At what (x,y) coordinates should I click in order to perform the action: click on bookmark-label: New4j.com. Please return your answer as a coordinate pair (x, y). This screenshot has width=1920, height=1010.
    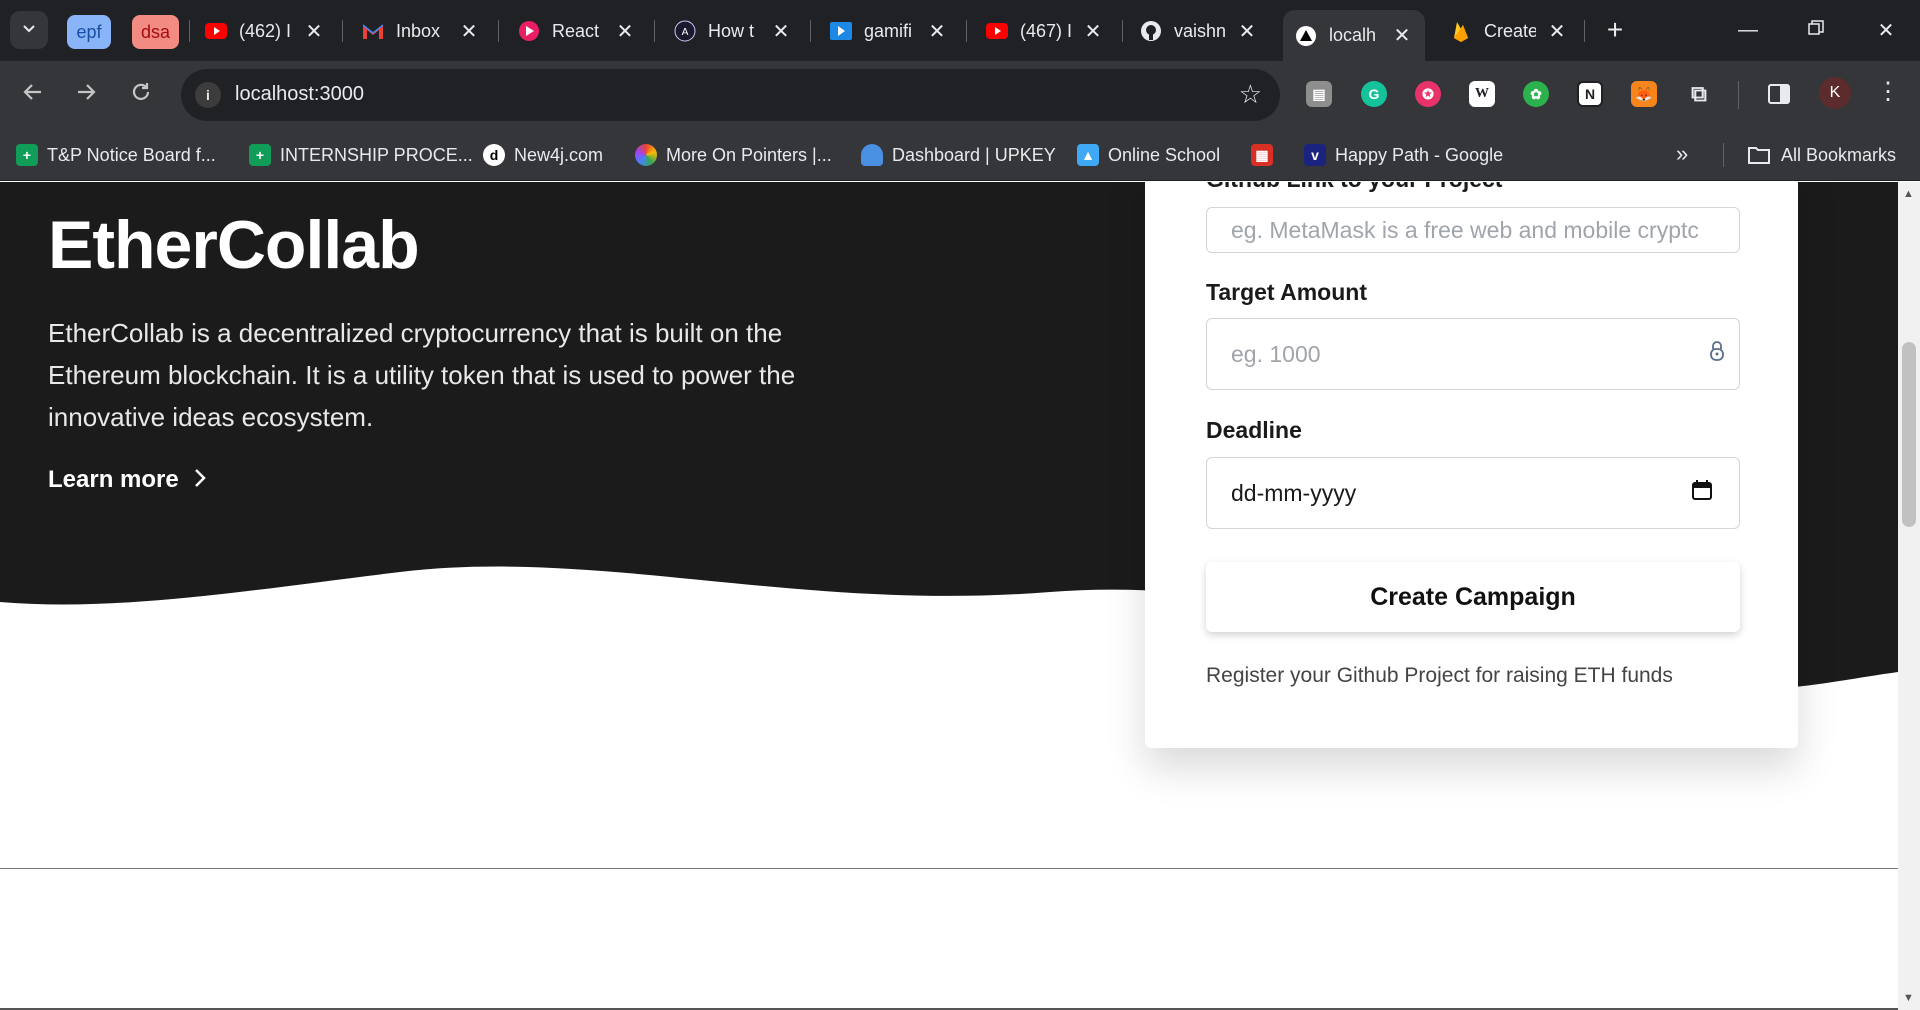
    Looking at the image, I should click on (559, 154).